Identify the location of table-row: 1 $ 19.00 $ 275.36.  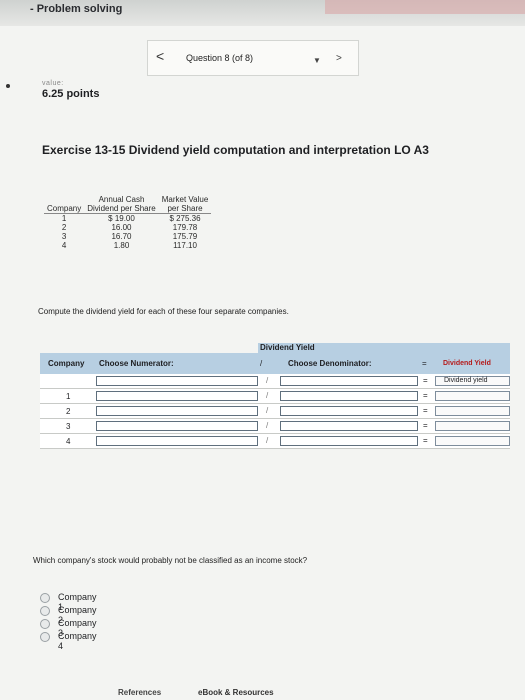
(127, 219).